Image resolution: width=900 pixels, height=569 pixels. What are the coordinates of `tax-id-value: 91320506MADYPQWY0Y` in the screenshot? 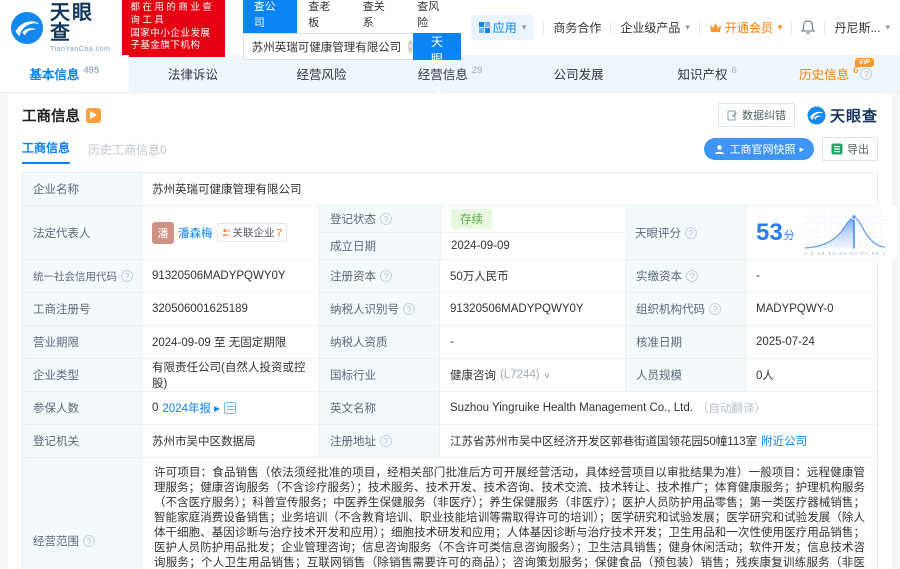 It's located at (532, 309).